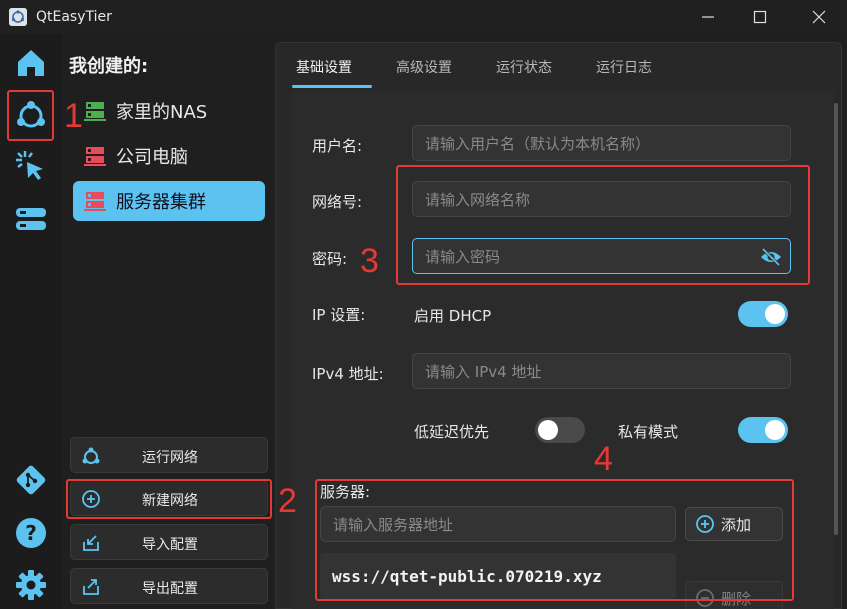  What do you see at coordinates (109, 66) in the screenshot?
I see `network-list-title: 我创建的:` at bounding box center [109, 66].